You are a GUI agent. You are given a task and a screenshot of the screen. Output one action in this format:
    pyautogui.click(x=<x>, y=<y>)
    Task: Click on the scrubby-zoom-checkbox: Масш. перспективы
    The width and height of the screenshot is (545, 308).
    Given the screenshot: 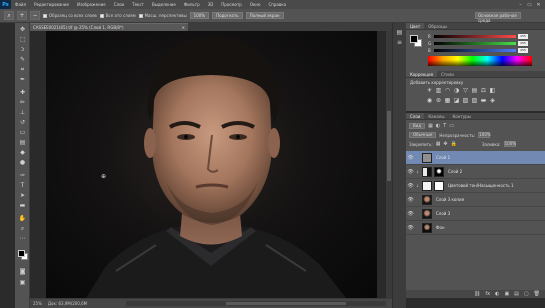 What is the action you would take?
    pyautogui.click(x=162, y=15)
    